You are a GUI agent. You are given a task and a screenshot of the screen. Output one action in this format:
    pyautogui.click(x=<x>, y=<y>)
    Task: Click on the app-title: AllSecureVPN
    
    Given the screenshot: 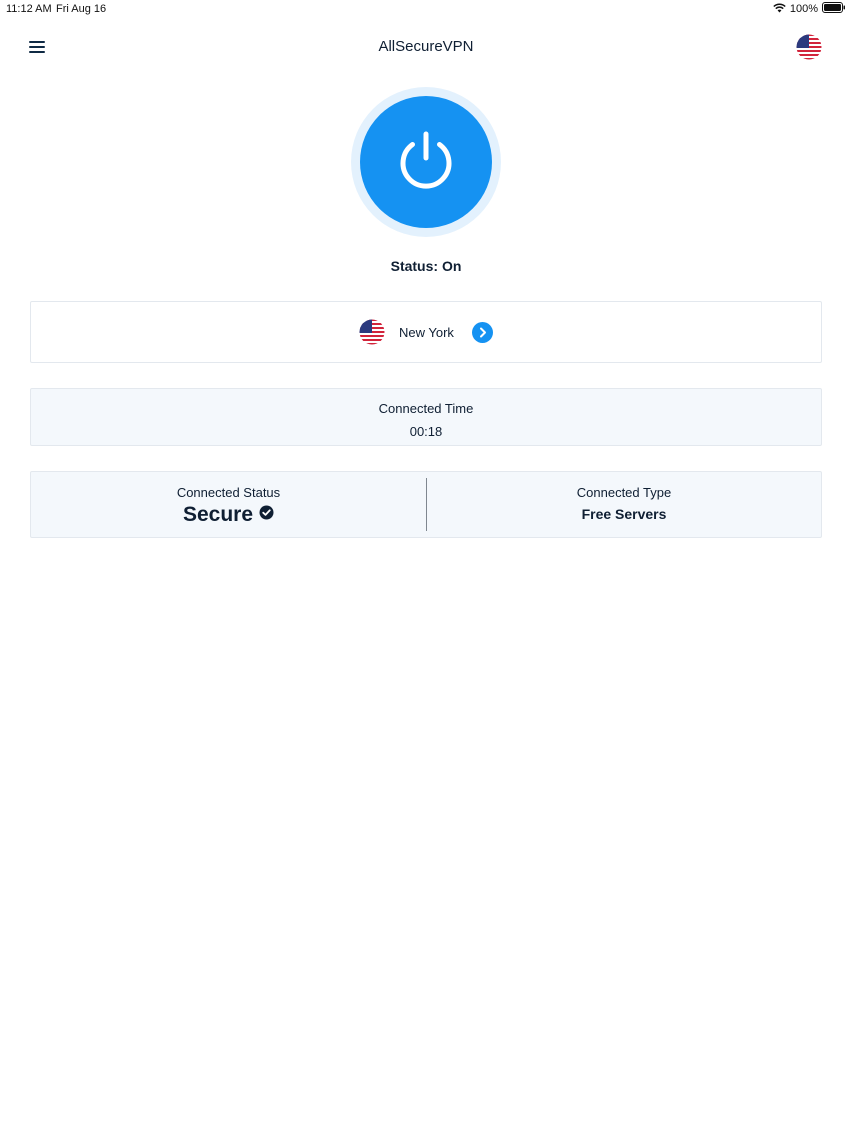 What is the action you would take?
    pyautogui.click(x=426, y=46)
    